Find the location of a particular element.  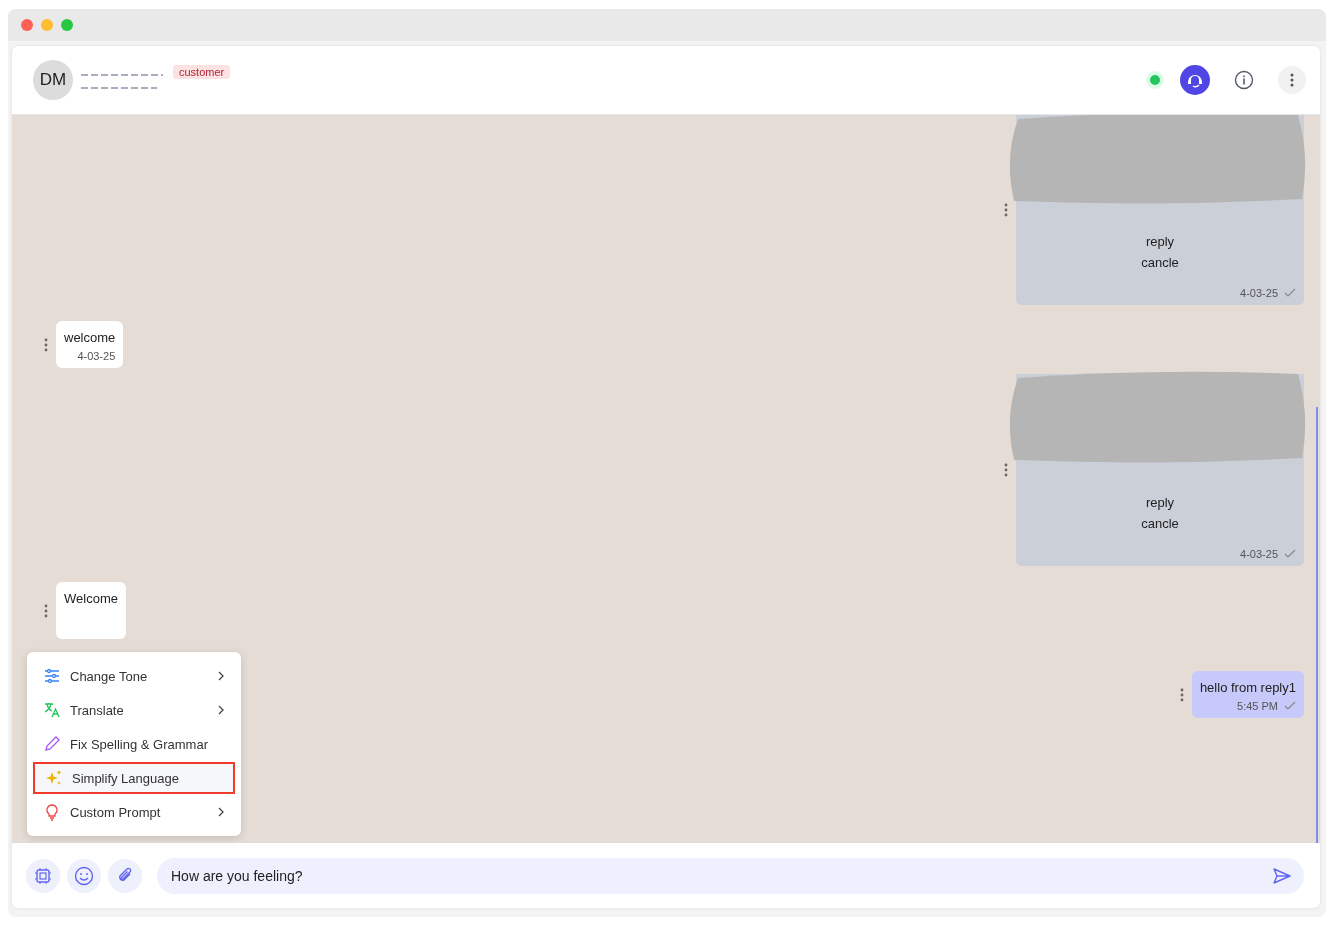

more-icon is located at coordinates (1292, 80).